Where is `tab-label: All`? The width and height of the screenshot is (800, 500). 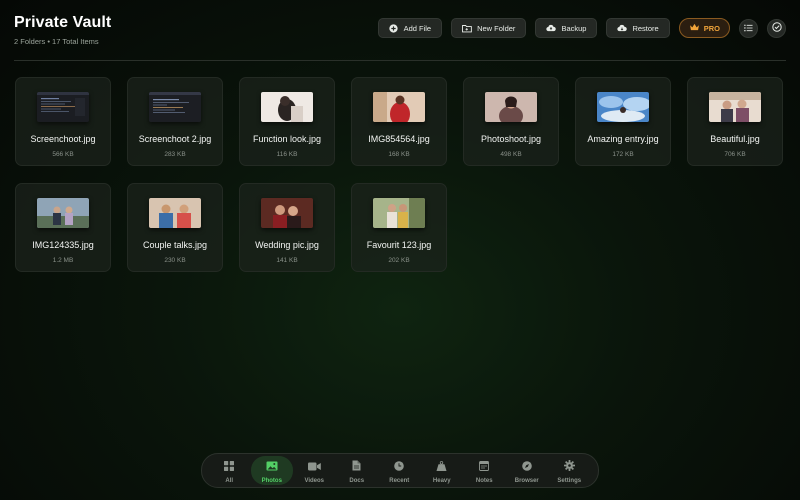
tab-label: All is located at coordinates (229, 480).